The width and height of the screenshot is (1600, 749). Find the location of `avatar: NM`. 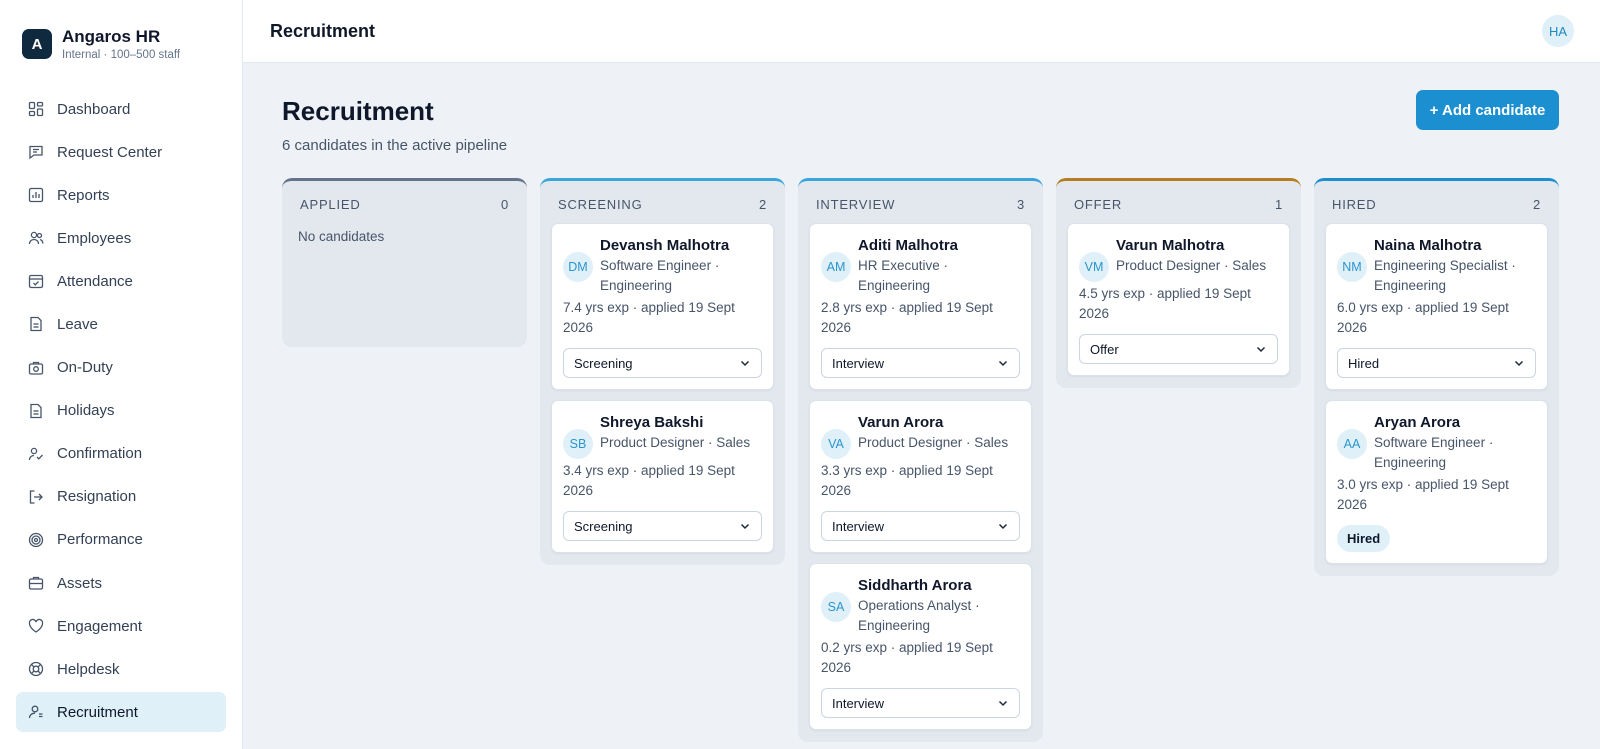

avatar: NM is located at coordinates (1352, 267).